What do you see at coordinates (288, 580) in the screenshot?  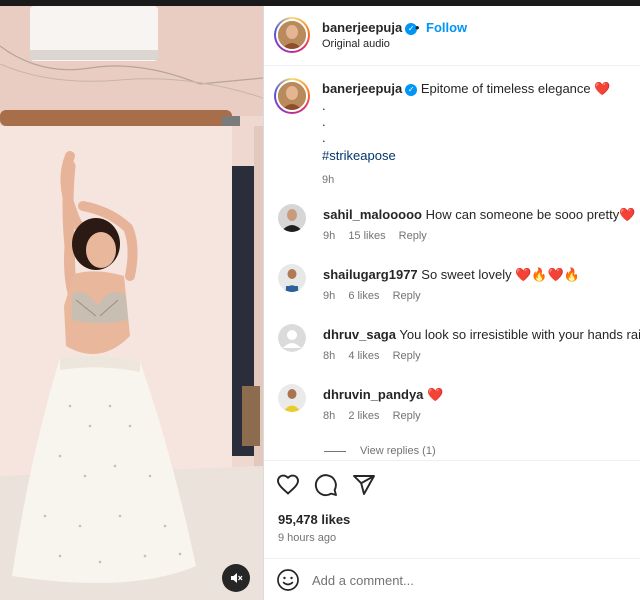 I see `emoji-icon` at bounding box center [288, 580].